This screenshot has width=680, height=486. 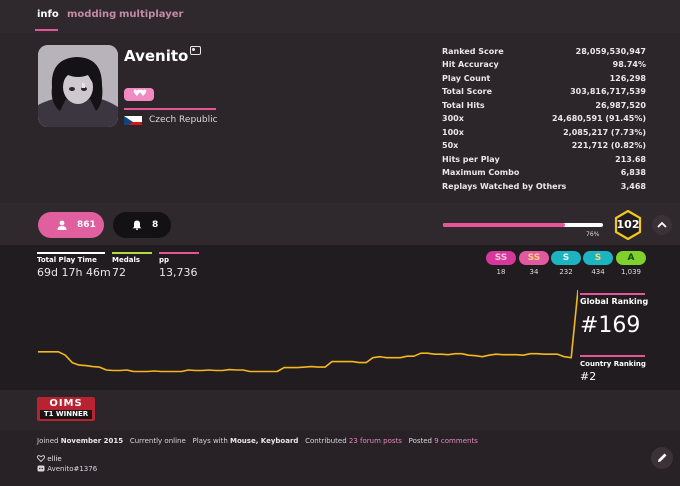 I want to click on grade-ssh: SS, so click(x=501, y=258).